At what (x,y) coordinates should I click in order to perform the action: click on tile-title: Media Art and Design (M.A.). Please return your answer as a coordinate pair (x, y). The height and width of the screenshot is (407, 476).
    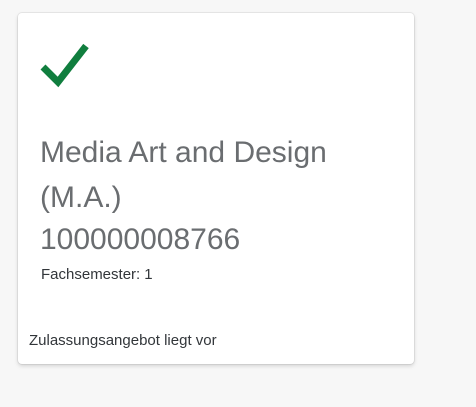
    Looking at the image, I should click on (183, 175).